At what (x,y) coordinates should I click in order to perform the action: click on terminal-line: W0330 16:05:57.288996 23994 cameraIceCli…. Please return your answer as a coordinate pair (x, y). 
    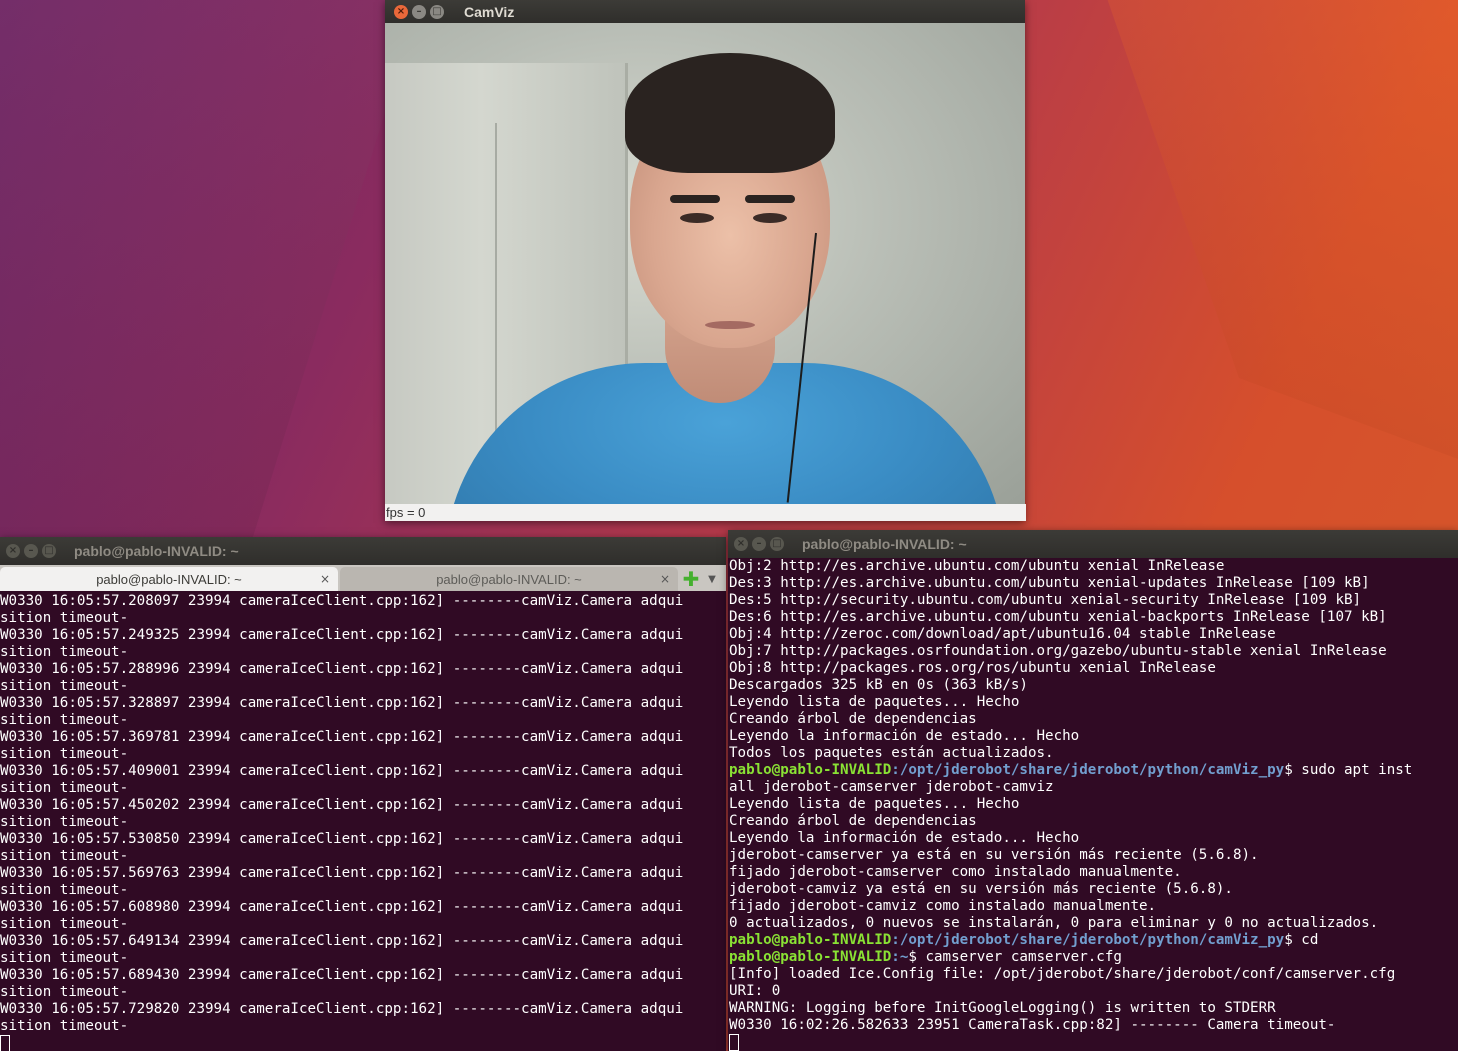
    Looking at the image, I should click on (342, 669).